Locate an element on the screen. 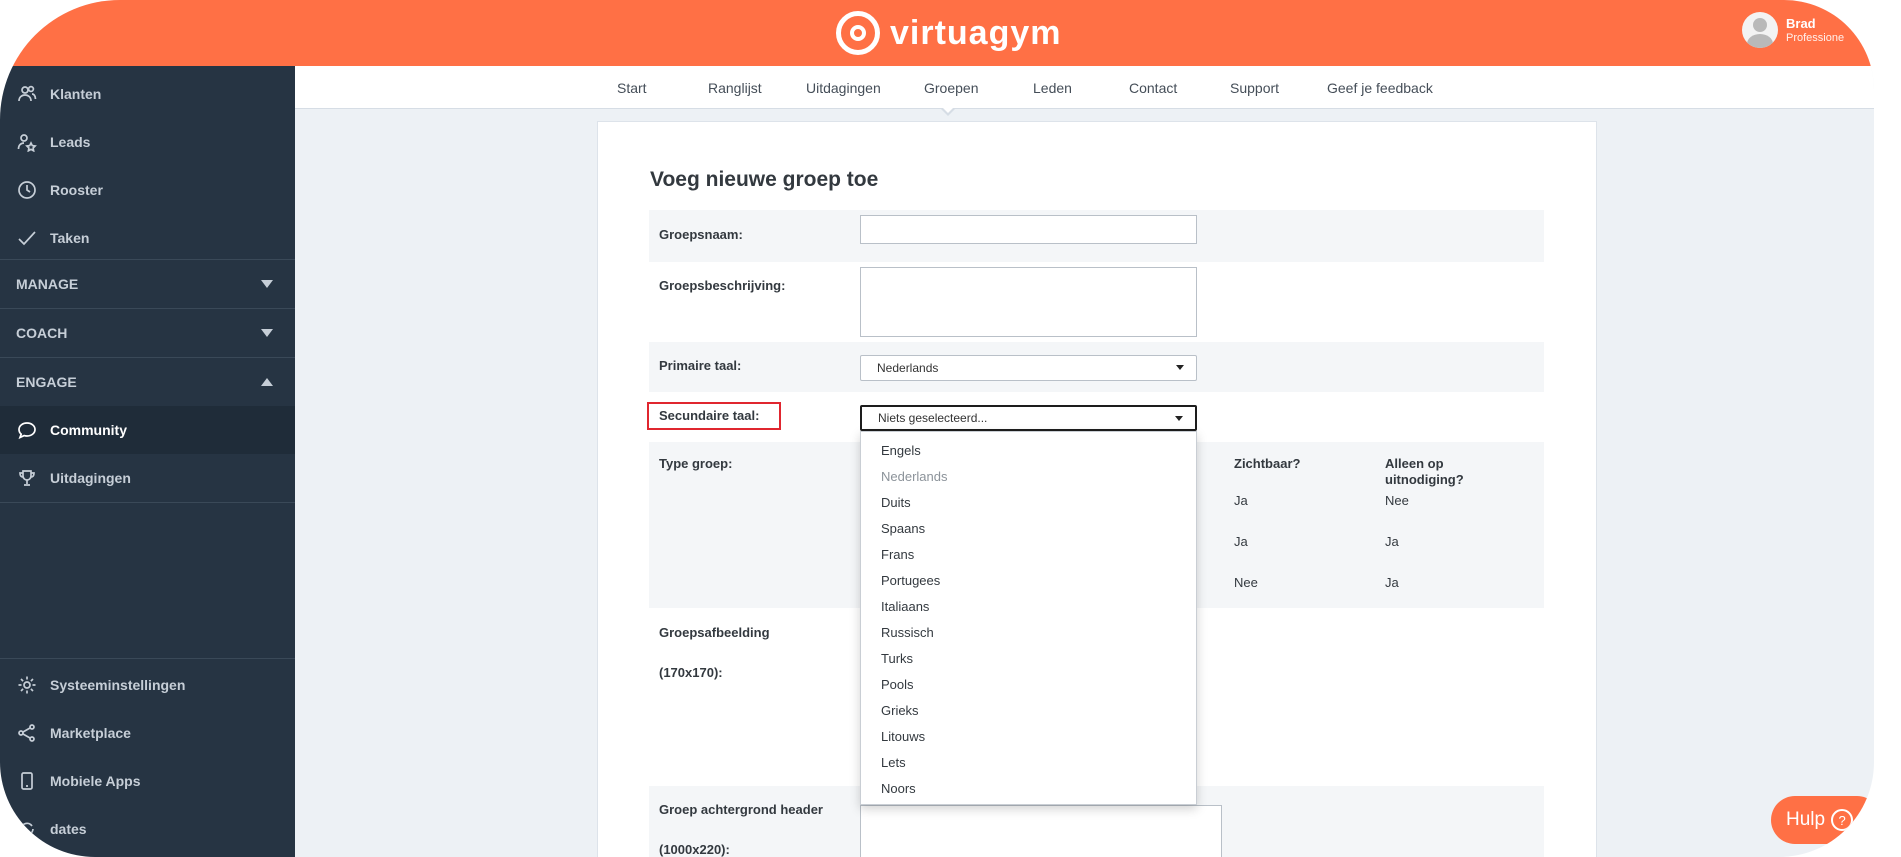 This screenshot has width=1901, height=857. tab-start: Start is located at coordinates (632, 88).